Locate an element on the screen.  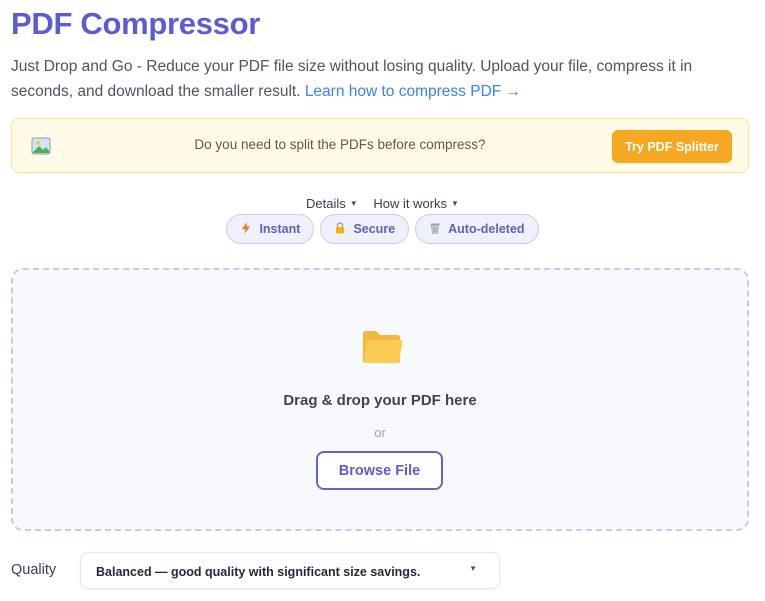
feature-chips: Instant Secure Auto-deleted is located at coordinates (382, 229).